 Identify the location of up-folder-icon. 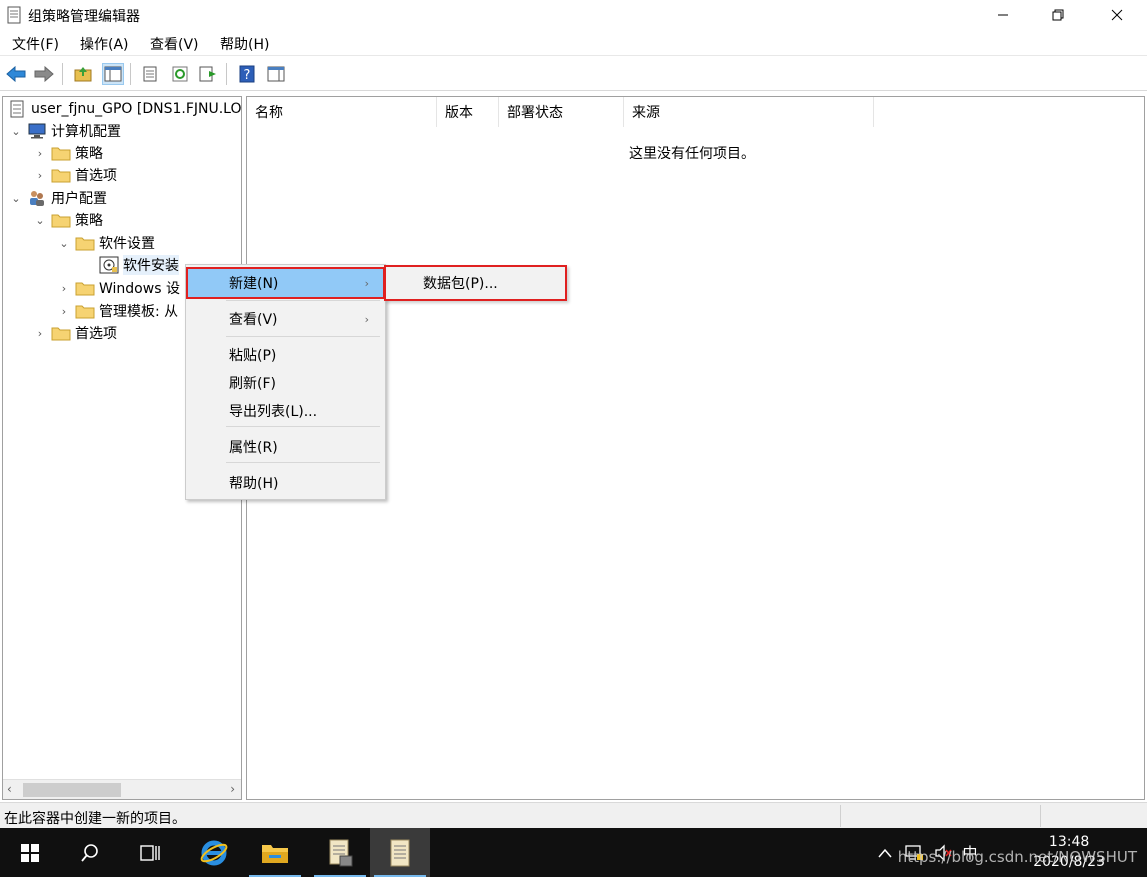
(83, 74).